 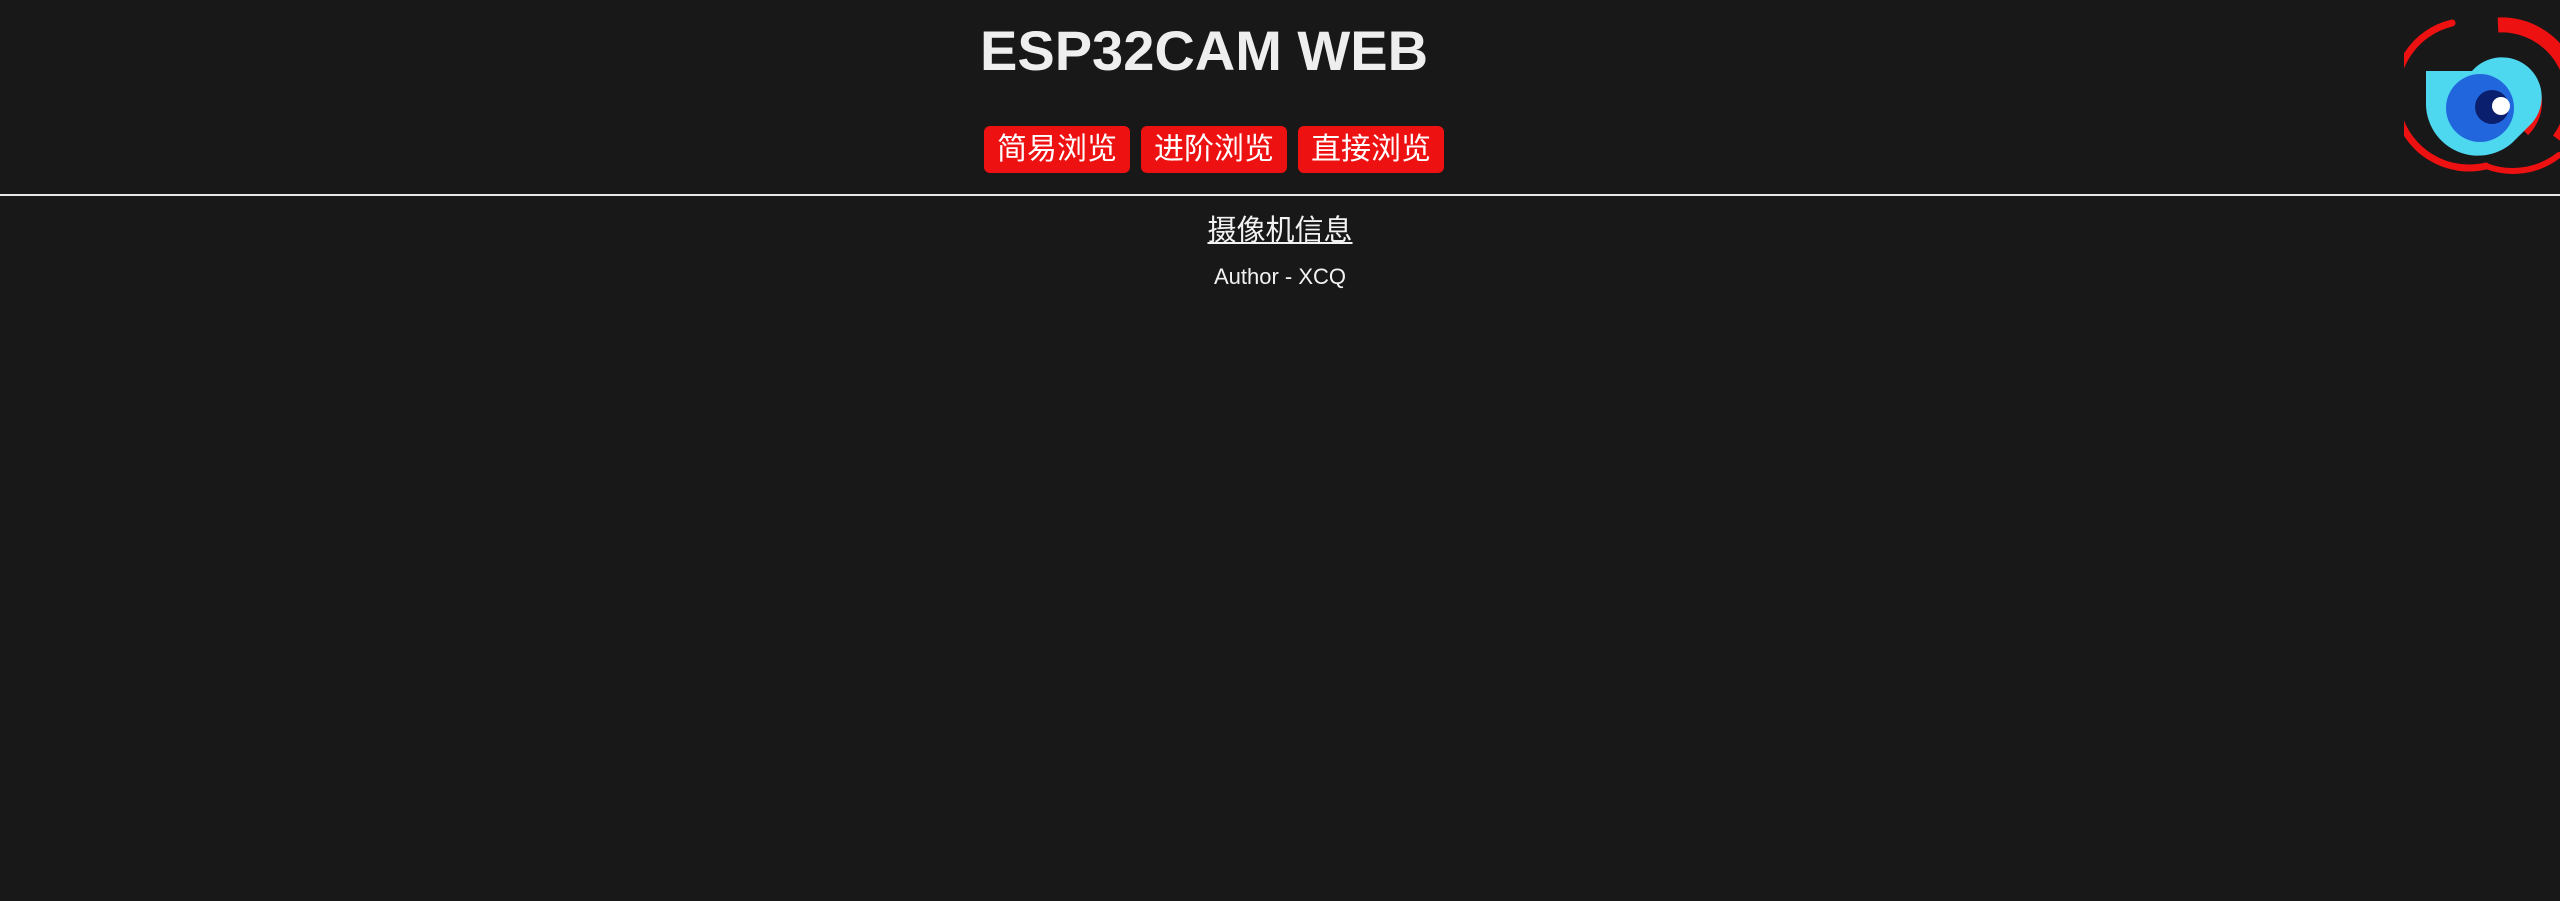 What do you see at coordinates (1280, 195) in the screenshot?
I see `divider` at bounding box center [1280, 195].